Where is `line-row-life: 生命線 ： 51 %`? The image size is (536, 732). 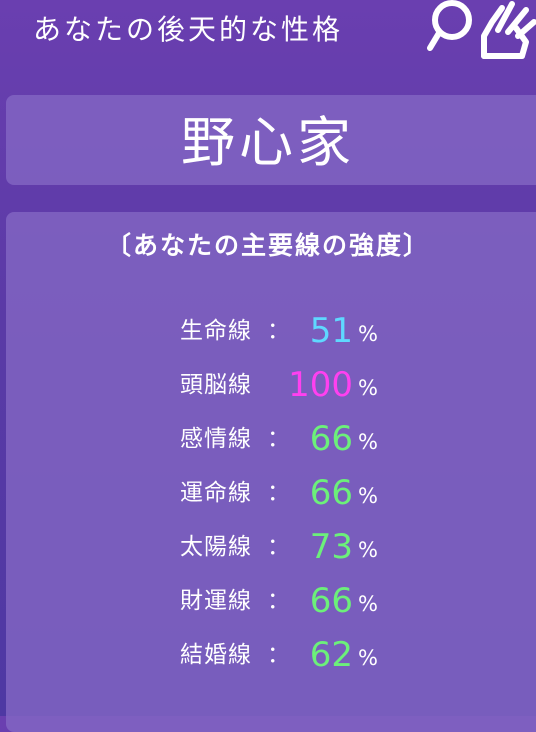 line-row-life: 生命線 ： 51 % is located at coordinates (268, 331).